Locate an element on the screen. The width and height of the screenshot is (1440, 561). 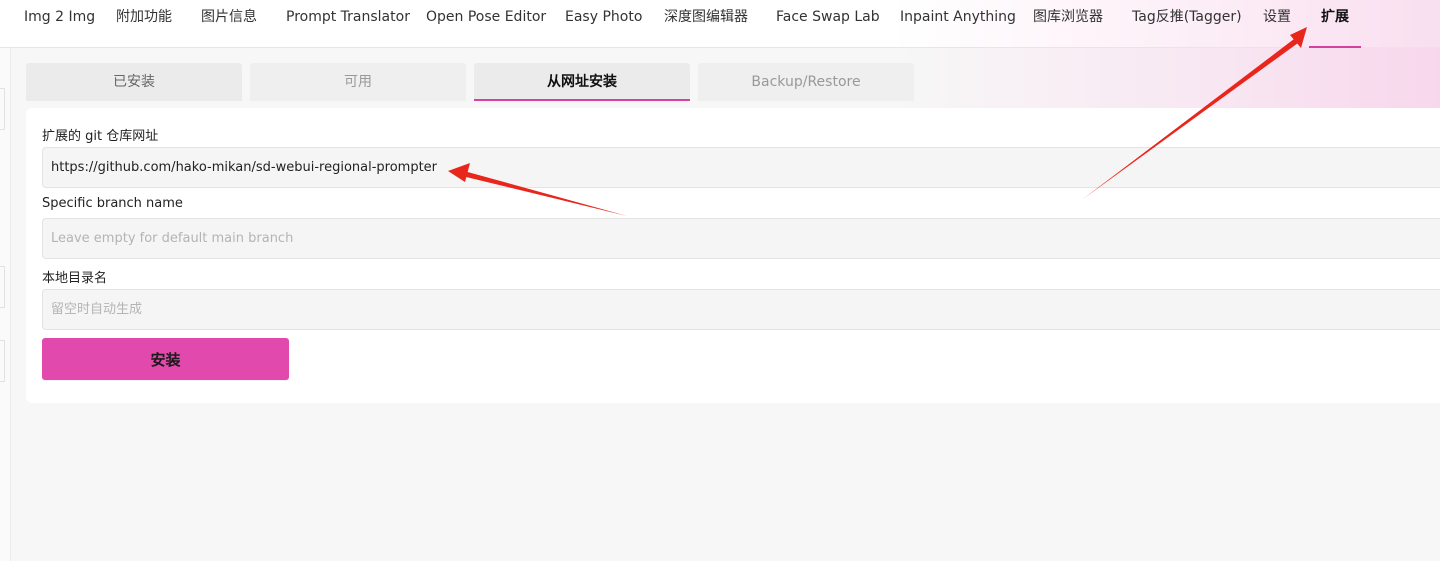
subtab-installed: 已安装 is located at coordinates (134, 82).